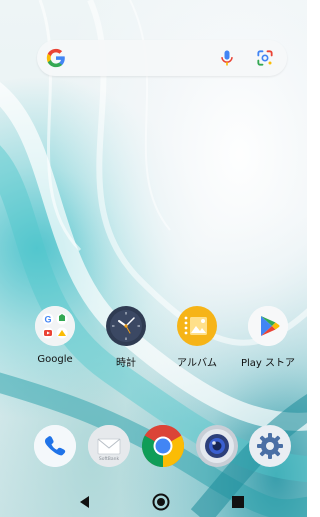  I want to click on dock-chrome, so click(163, 445).